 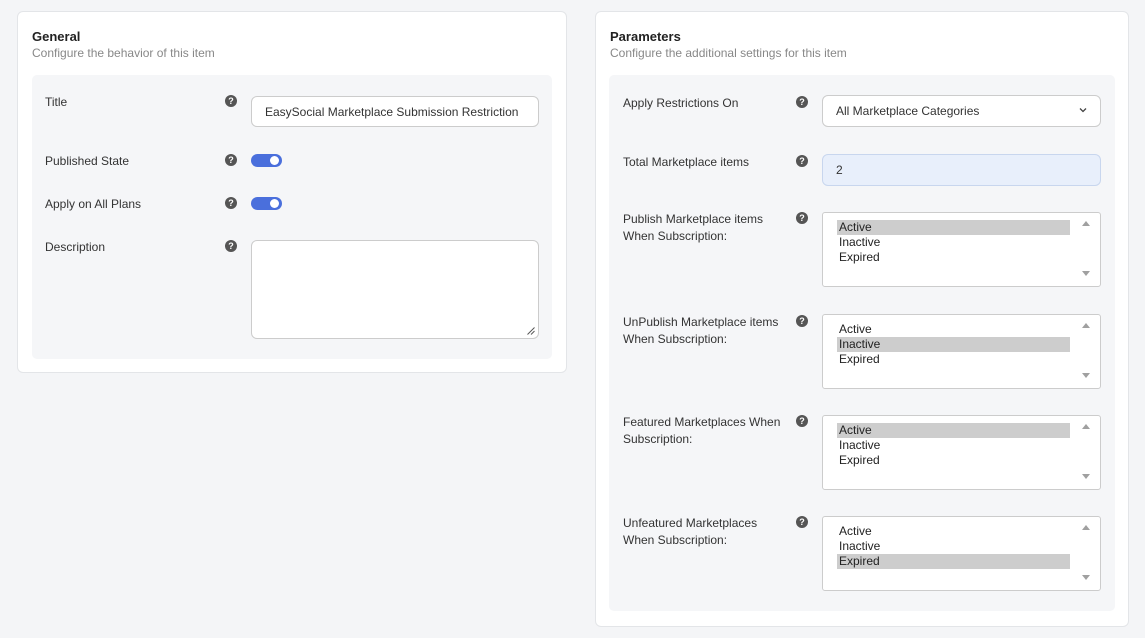 What do you see at coordinates (961, 170) in the screenshot?
I see `total-items-input: 2` at bounding box center [961, 170].